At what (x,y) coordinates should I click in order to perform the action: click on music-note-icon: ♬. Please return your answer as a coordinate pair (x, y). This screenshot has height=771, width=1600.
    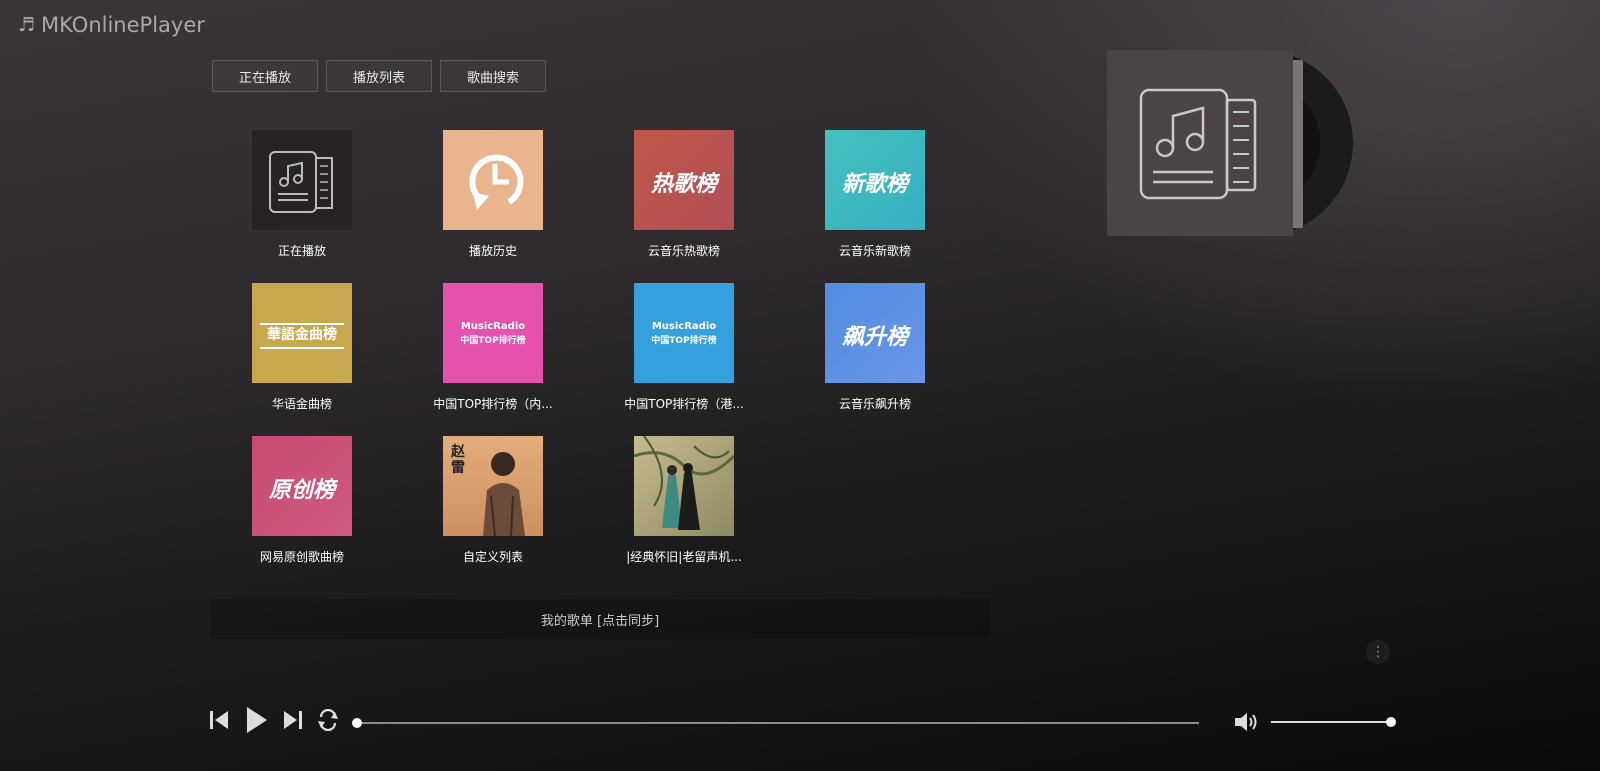
    Looking at the image, I should click on (27, 25).